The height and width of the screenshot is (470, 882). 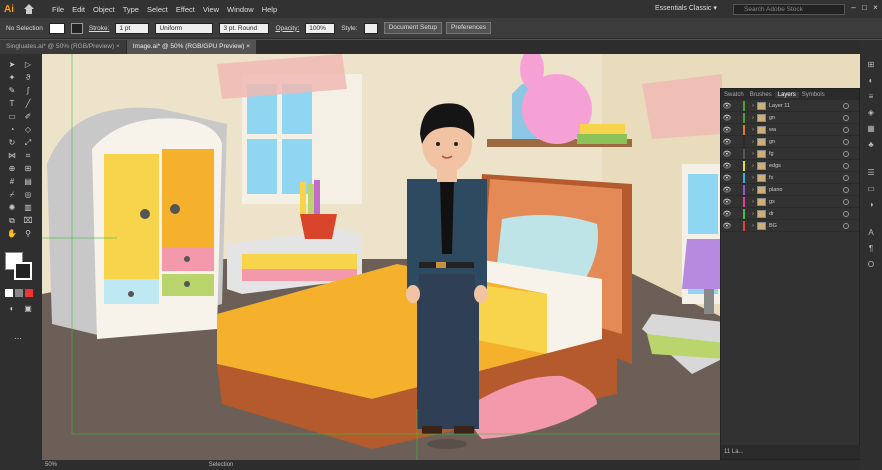 What do you see at coordinates (287, 28) in the screenshot?
I see `opacity-label: Opacity:` at bounding box center [287, 28].